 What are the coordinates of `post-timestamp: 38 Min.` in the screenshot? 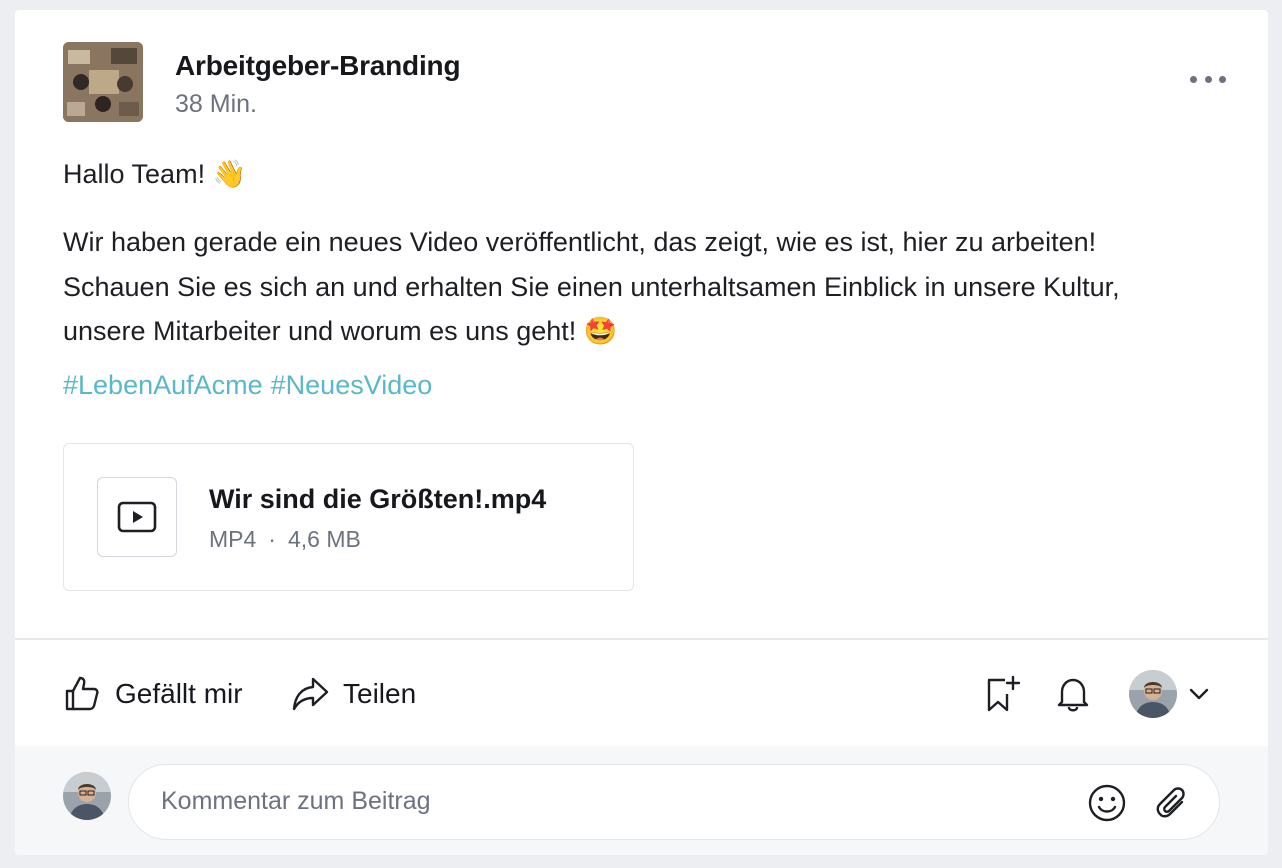 It's located at (216, 104).